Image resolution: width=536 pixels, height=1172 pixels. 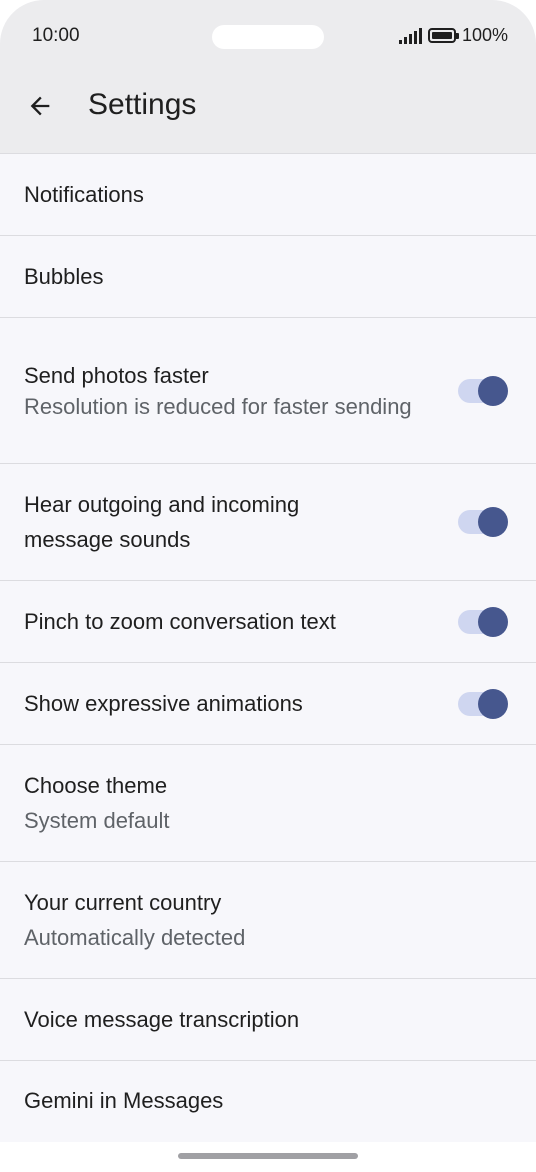 I want to click on setting-bubbles: Bubbles, so click(x=268, y=277).